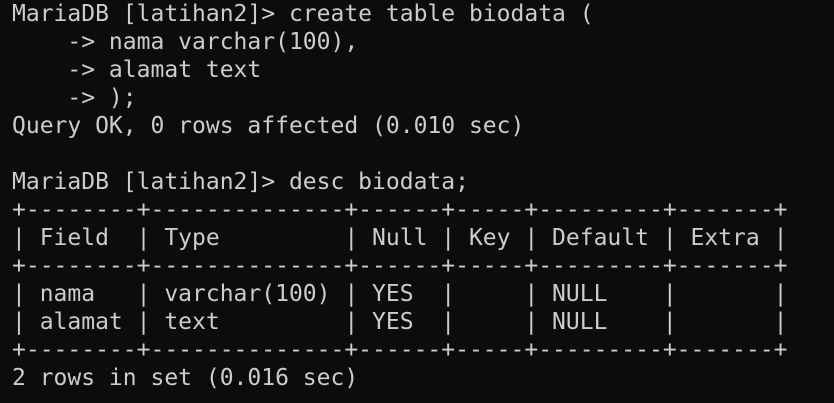 This screenshot has height=403, width=834. What do you see at coordinates (74, 98) in the screenshot?
I see `continuation-line: -> );` at bounding box center [74, 98].